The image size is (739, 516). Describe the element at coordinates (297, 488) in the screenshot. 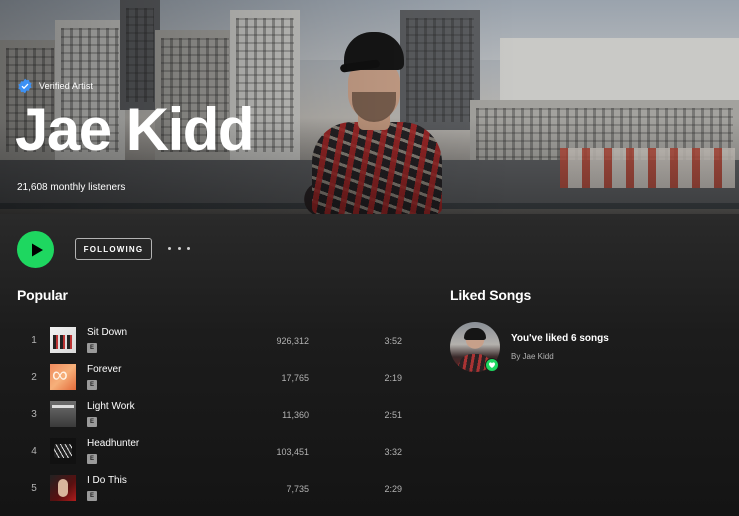

I see `play-count: 7,735` at that location.